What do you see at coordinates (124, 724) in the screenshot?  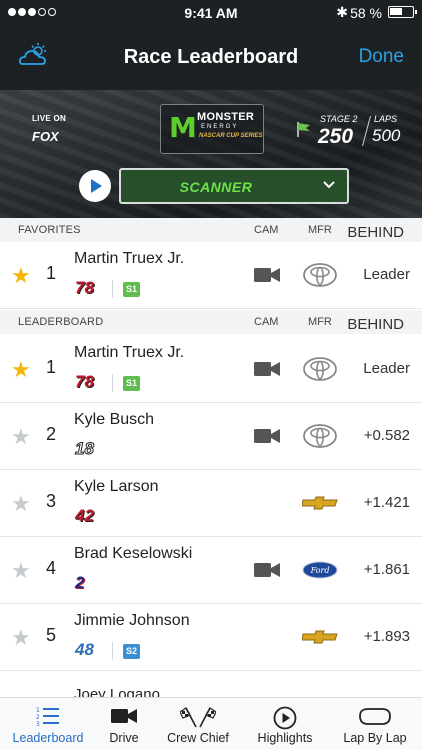 I see `tab-drive: Drive` at bounding box center [124, 724].